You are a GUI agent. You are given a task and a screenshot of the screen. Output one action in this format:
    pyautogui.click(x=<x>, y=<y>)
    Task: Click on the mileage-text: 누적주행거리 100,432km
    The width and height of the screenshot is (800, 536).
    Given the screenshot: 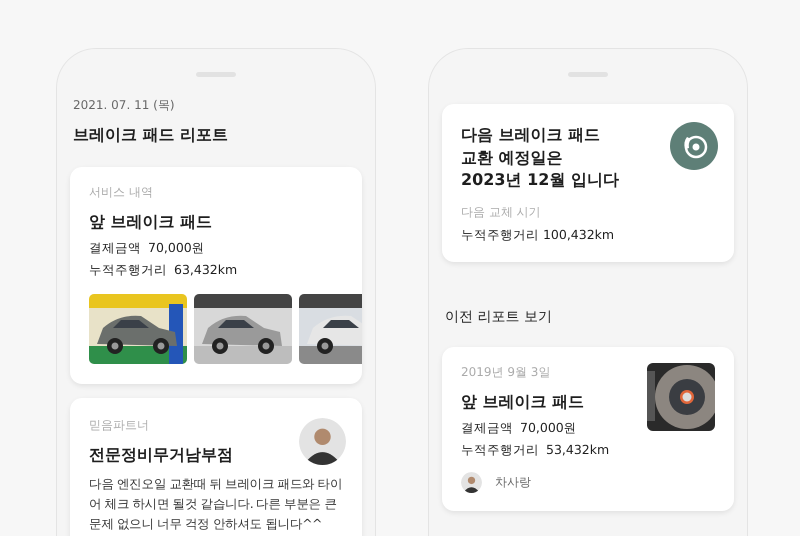 What is the action you would take?
    pyautogui.click(x=538, y=235)
    